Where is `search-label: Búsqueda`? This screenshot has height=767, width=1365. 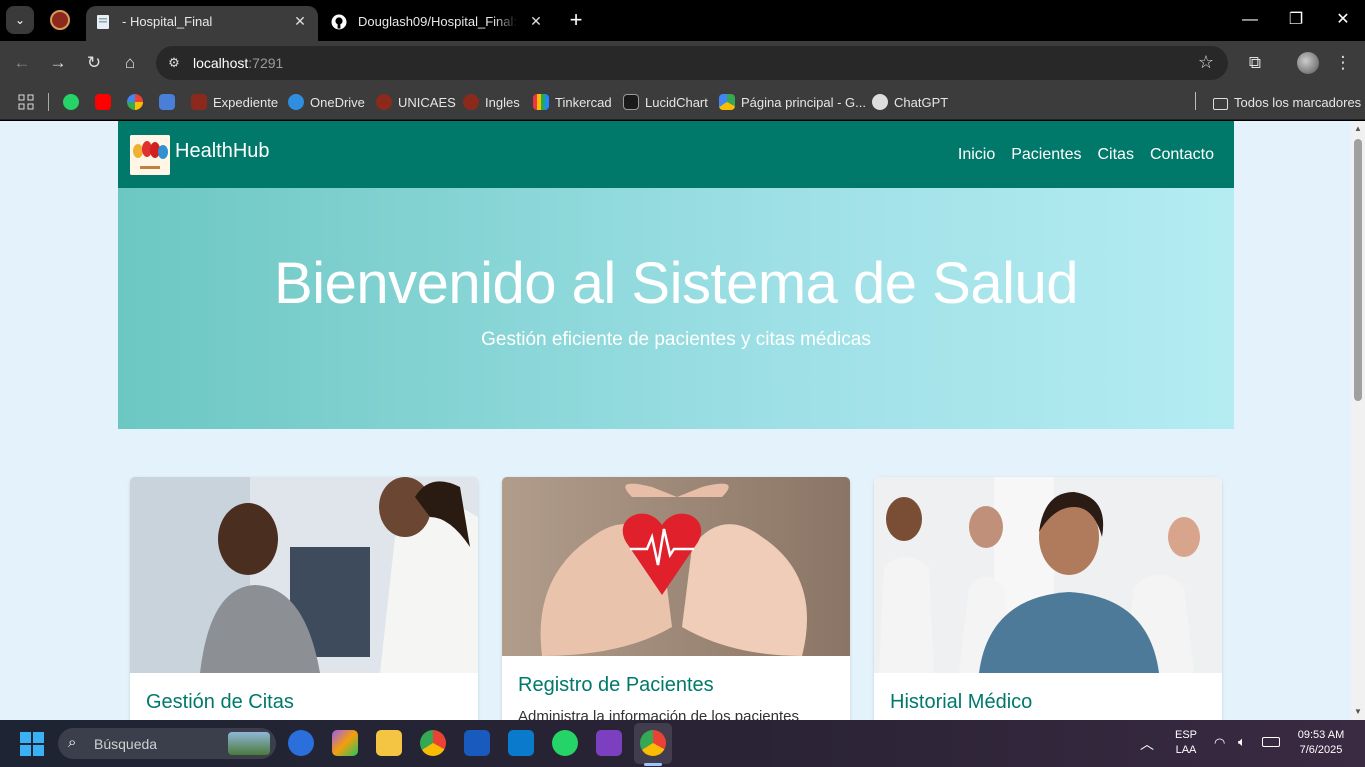 search-label: Búsqueda is located at coordinates (126, 744).